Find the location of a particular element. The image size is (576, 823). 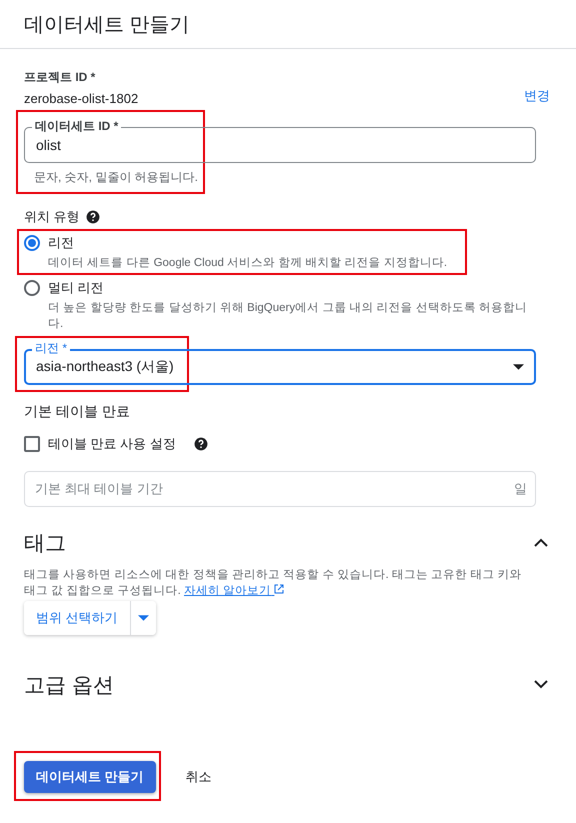

scope-button: 범위 선택하기 is located at coordinates (77, 618).